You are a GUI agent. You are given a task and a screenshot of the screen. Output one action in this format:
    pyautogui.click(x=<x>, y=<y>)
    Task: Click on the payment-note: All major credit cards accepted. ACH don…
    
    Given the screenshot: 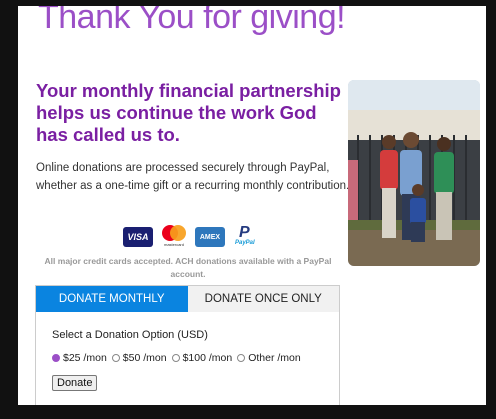 What is the action you would take?
    pyautogui.click(x=188, y=267)
    